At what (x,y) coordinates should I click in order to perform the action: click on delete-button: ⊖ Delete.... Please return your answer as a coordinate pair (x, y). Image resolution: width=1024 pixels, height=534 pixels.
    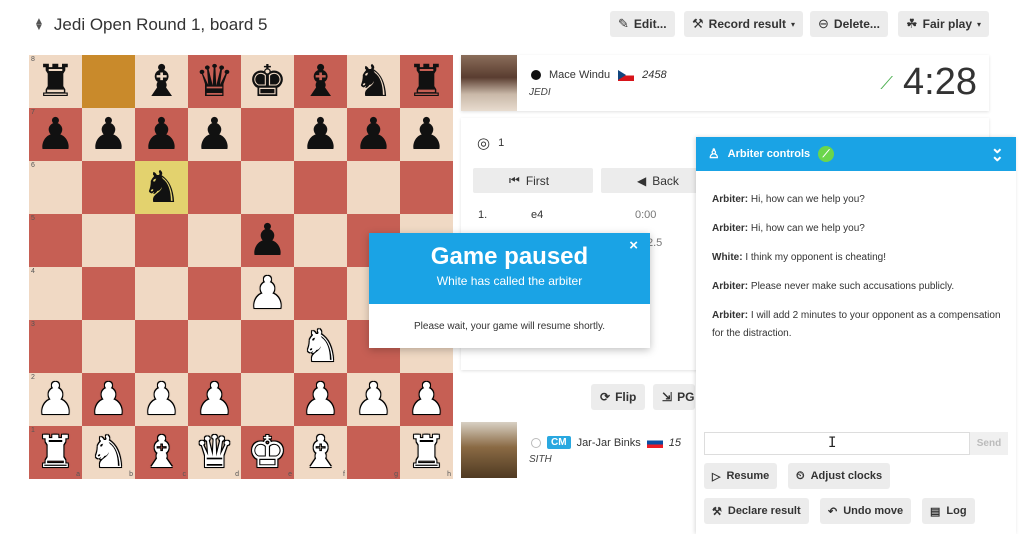
    Looking at the image, I should click on (849, 24).